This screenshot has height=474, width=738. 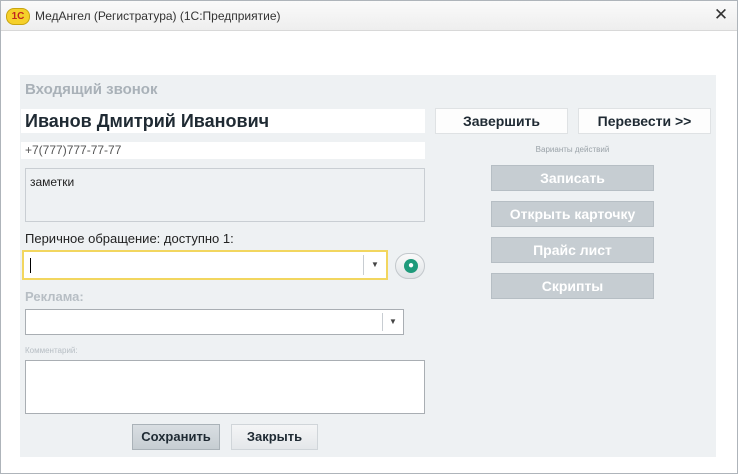 What do you see at coordinates (18, 16) in the screenshot?
I see `app-logo: 1С` at bounding box center [18, 16].